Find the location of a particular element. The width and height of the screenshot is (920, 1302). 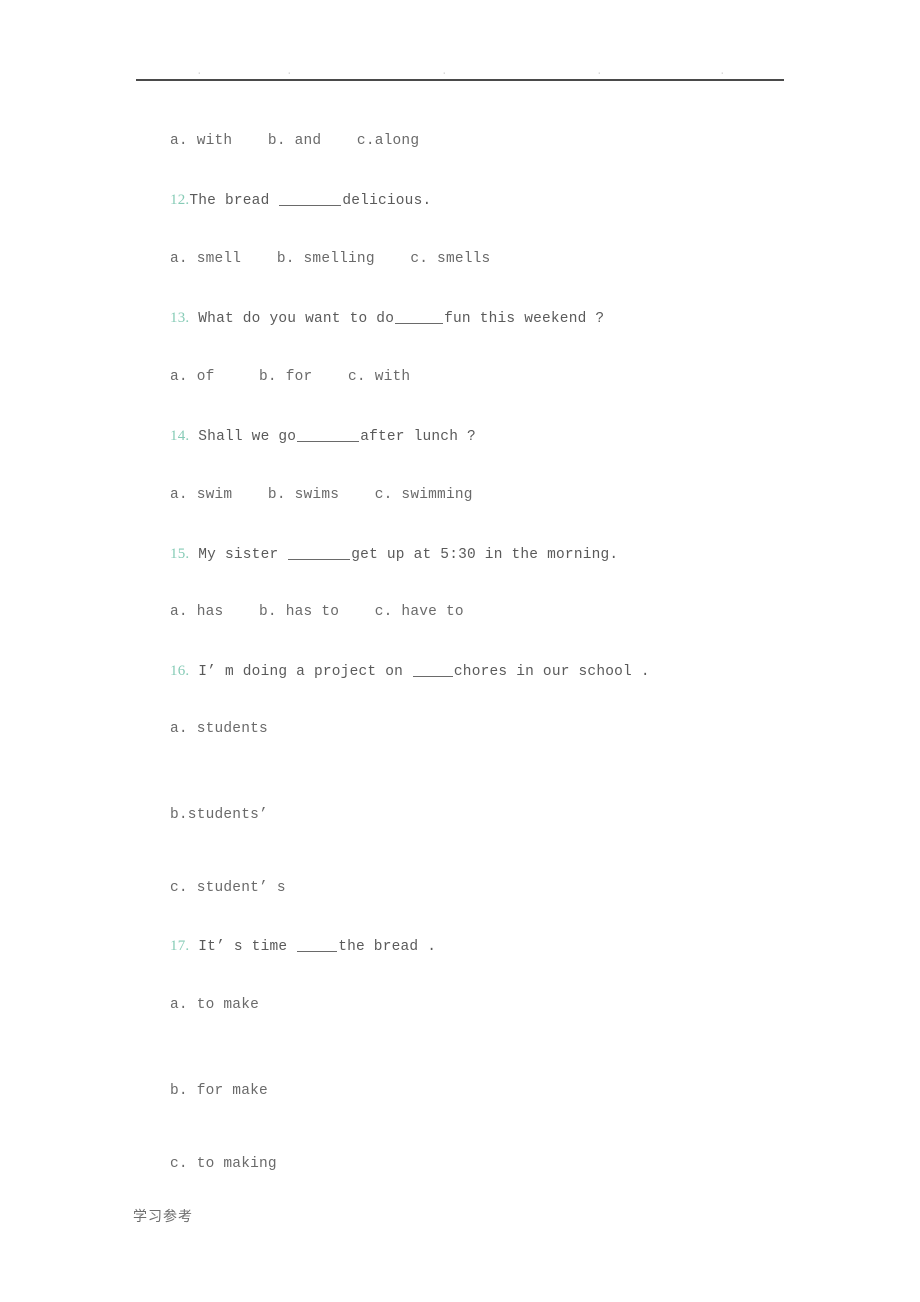

question-text-after: delicious. is located at coordinates (387, 201).